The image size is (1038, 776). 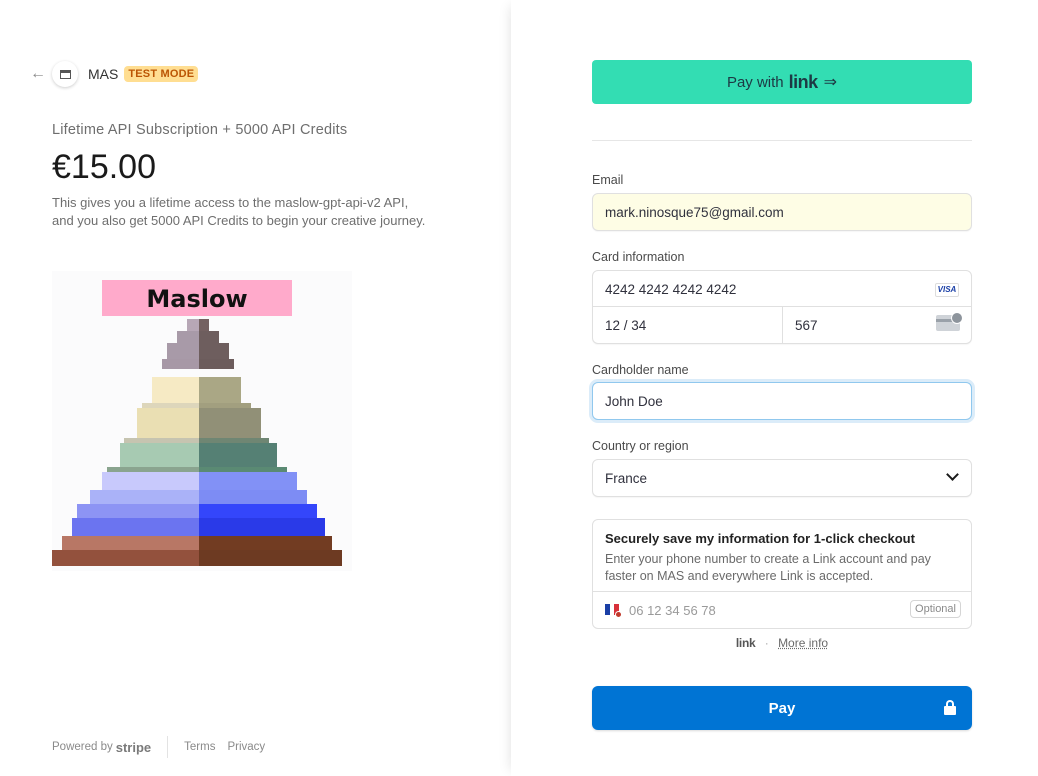 I want to click on save-box-divider, so click(x=782, y=591).